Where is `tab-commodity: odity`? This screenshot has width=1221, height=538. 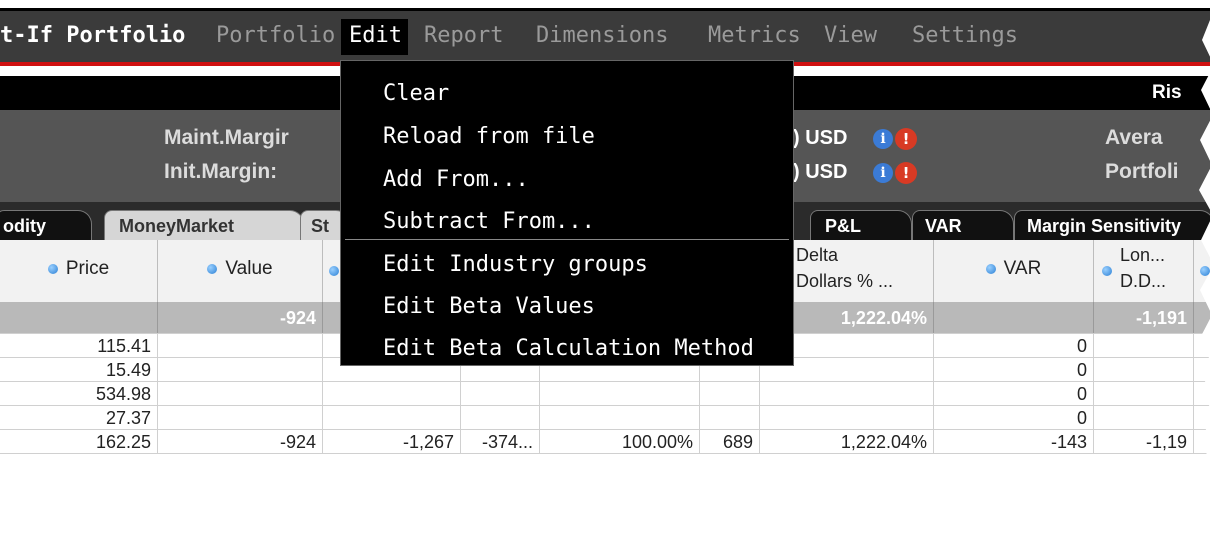
tab-commodity: odity is located at coordinates (46, 225).